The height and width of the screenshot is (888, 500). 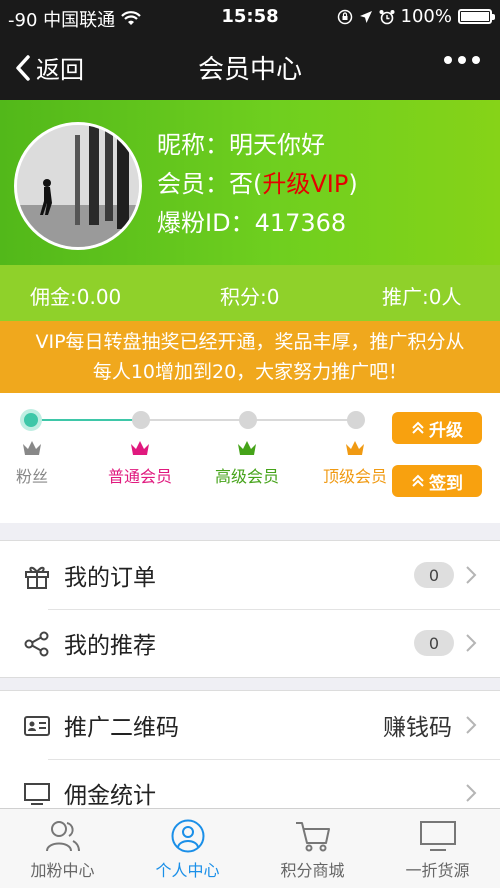 I want to click on commission-stat: 佣金:0.00, so click(x=76, y=297).